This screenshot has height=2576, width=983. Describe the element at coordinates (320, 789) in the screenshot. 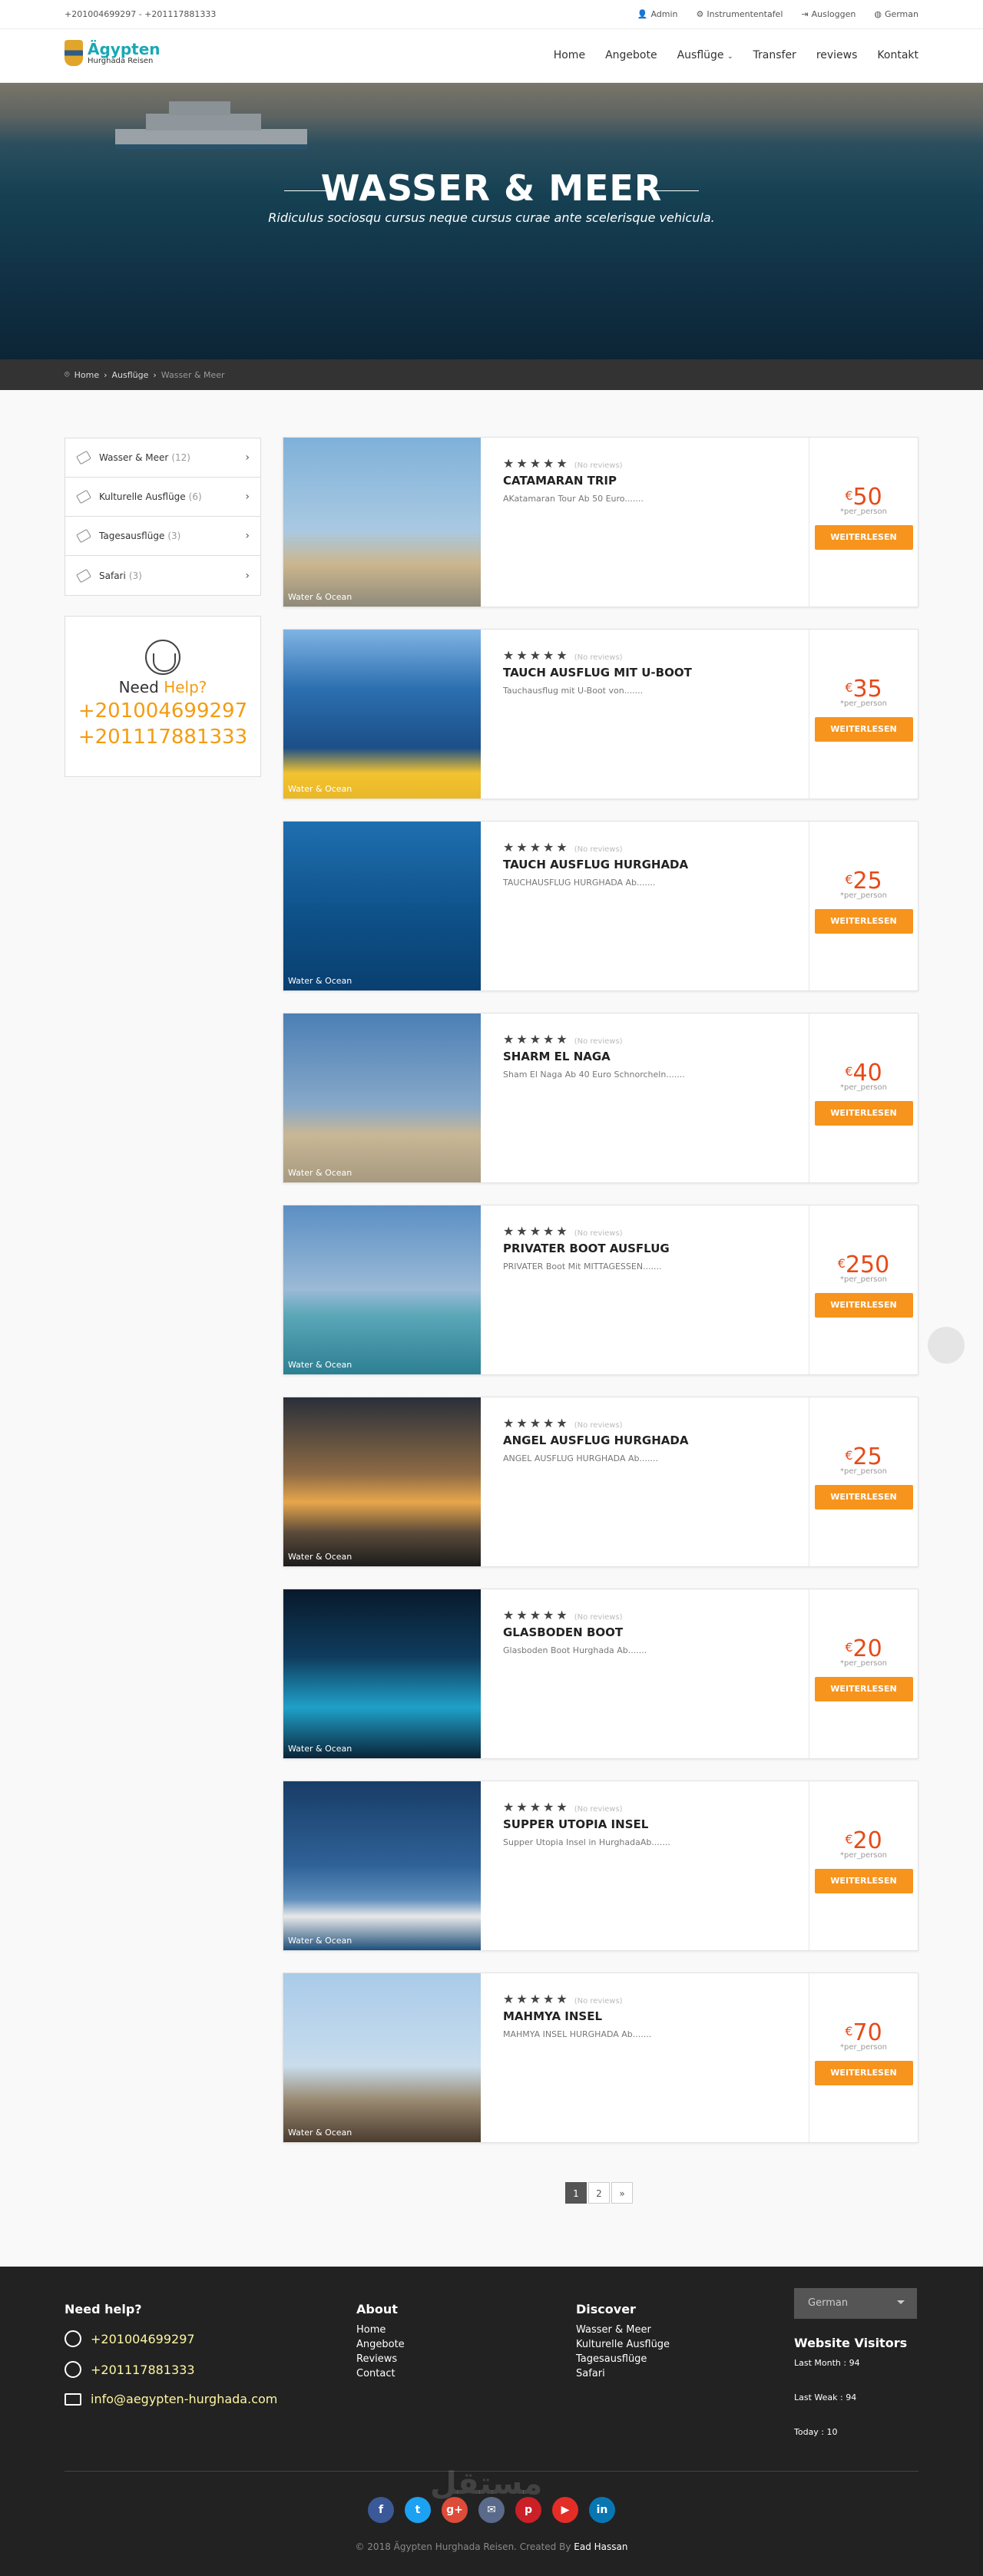

I see `tour-category-label: Water & Ocean` at that location.